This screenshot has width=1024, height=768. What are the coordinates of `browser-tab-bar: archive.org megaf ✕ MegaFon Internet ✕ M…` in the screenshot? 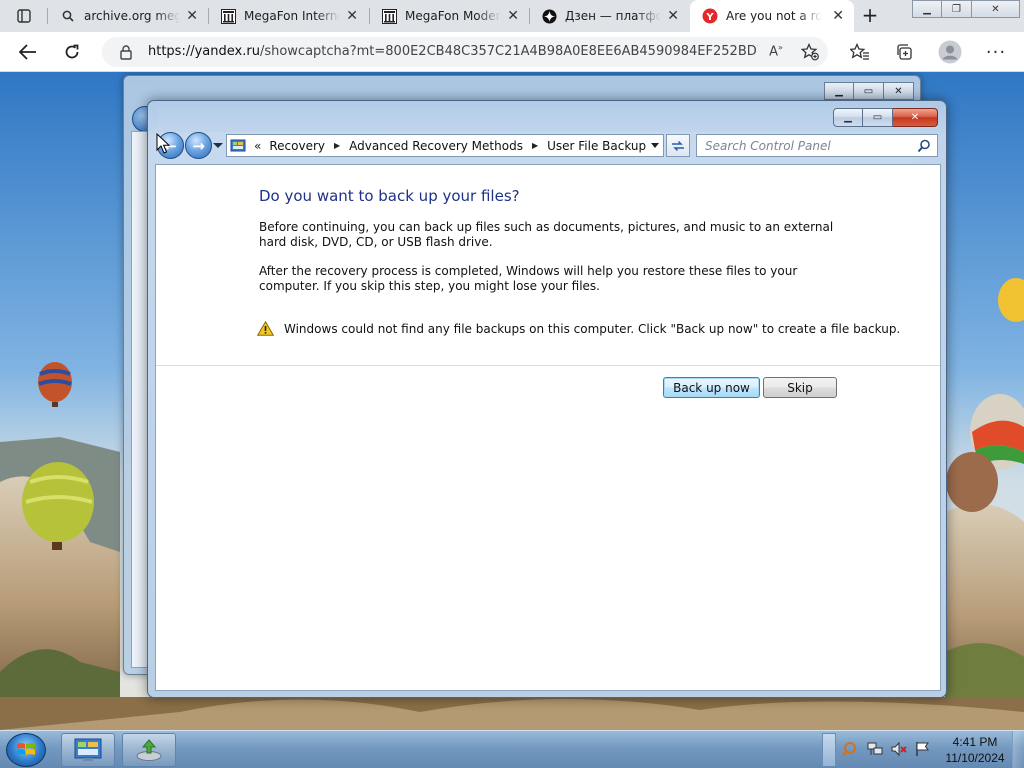 It's located at (512, 16).